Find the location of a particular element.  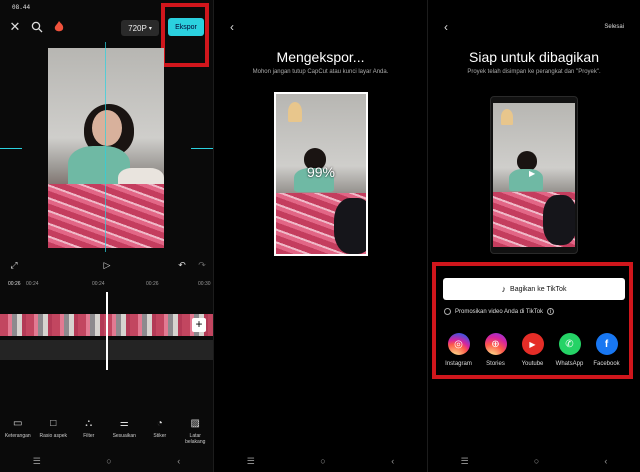

close-icon: ✕ is located at coordinates (15, 26).